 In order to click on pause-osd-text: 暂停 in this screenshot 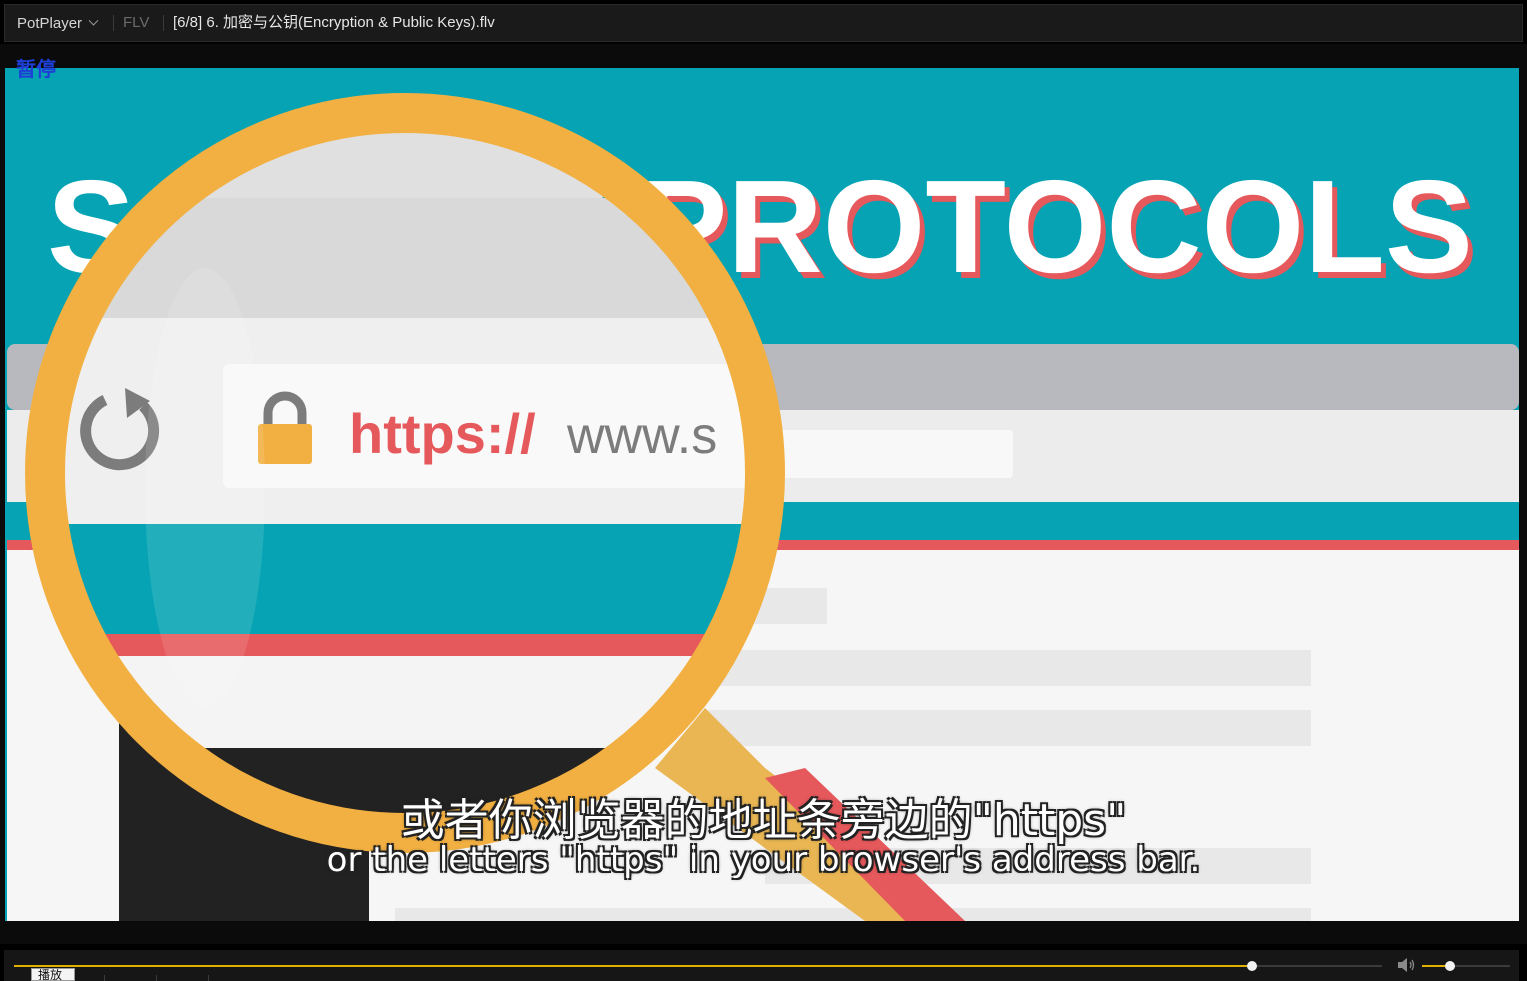, I will do `click(36, 69)`.